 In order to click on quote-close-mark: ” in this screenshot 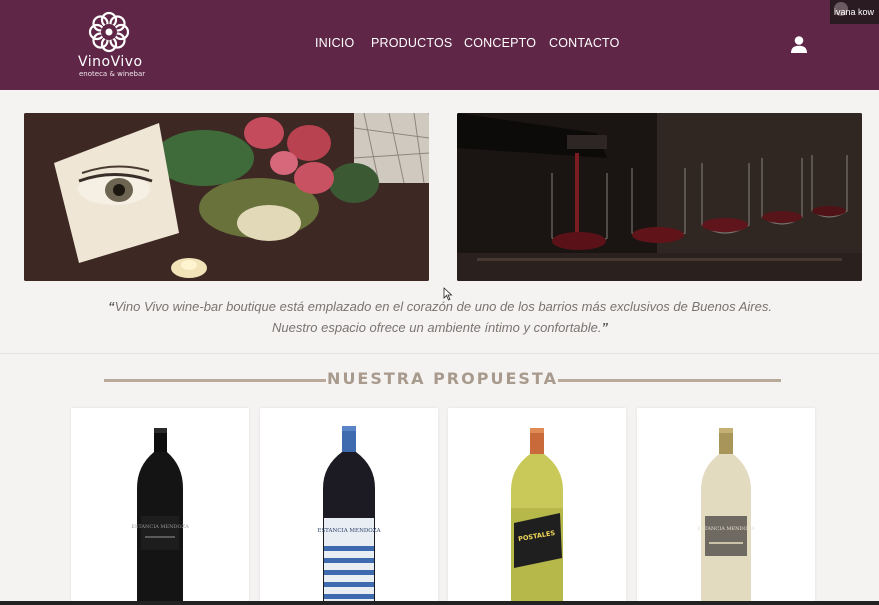, I will do `click(605, 327)`.